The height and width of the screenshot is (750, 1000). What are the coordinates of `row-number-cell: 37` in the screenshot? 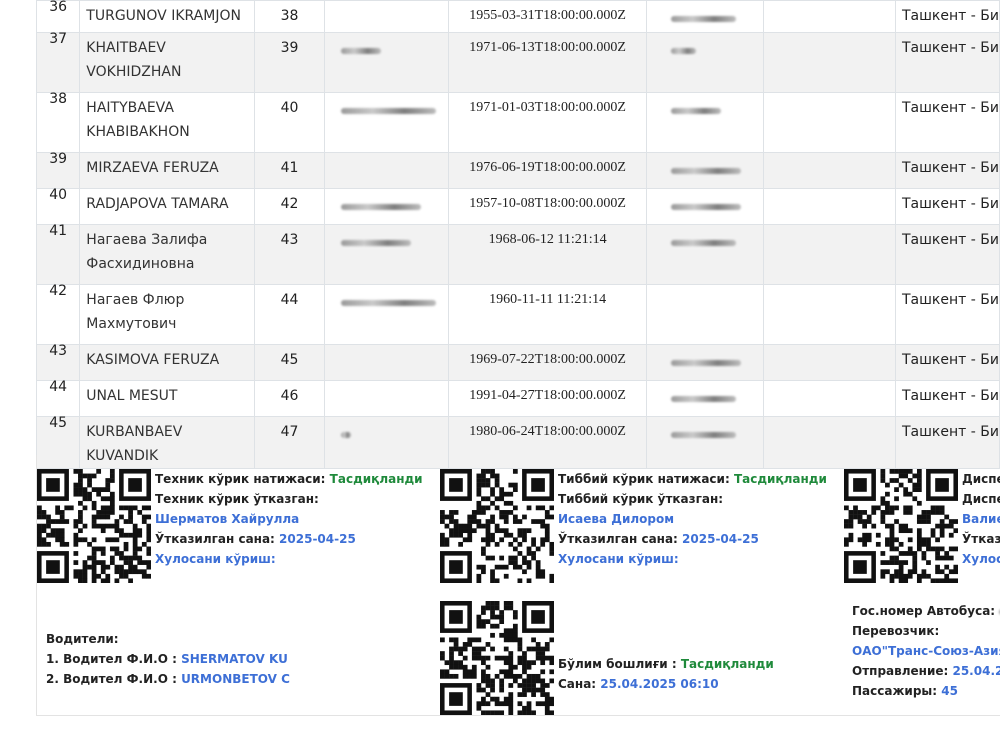 It's located at (58, 62).